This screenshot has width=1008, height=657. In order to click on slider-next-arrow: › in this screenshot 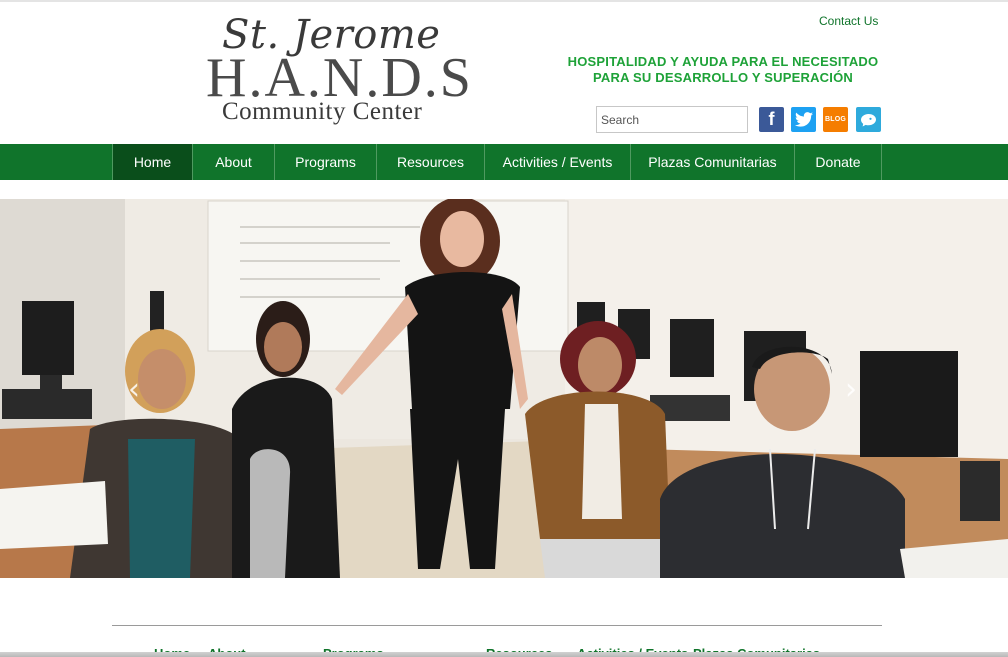, I will do `click(851, 390)`.